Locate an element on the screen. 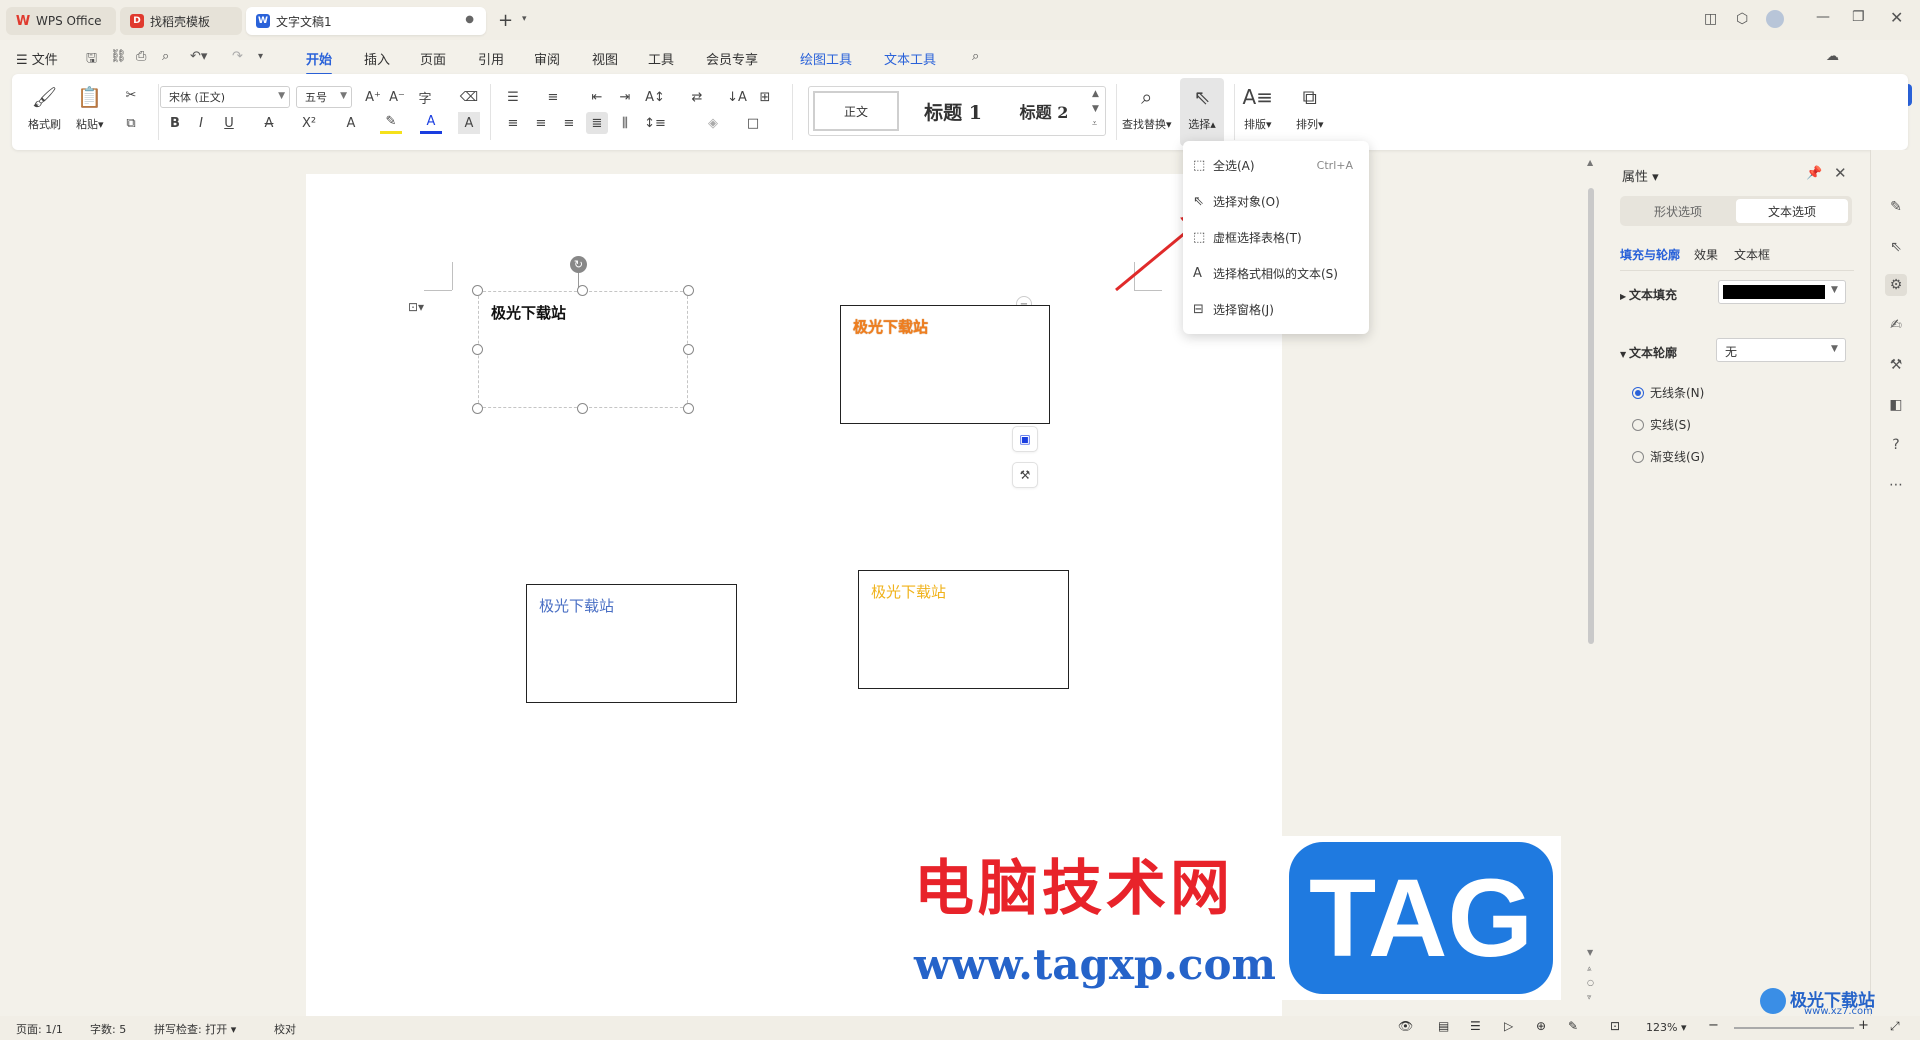  word-count: 字数: 5 is located at coordinates (108, 1029).